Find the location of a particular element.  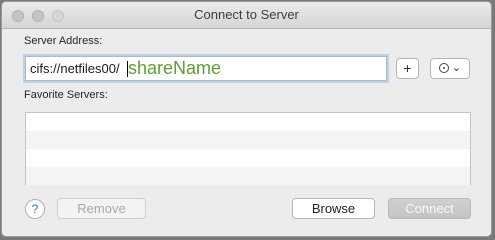

share-name-token: shareName is located at coordinates (175, 68).